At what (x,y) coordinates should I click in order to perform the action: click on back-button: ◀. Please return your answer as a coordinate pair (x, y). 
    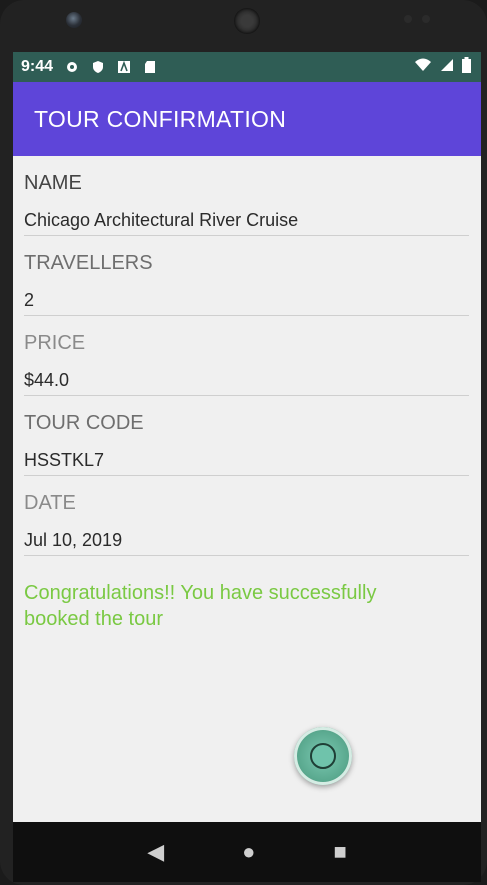
    Looking at the image, I should click on (155, 852).